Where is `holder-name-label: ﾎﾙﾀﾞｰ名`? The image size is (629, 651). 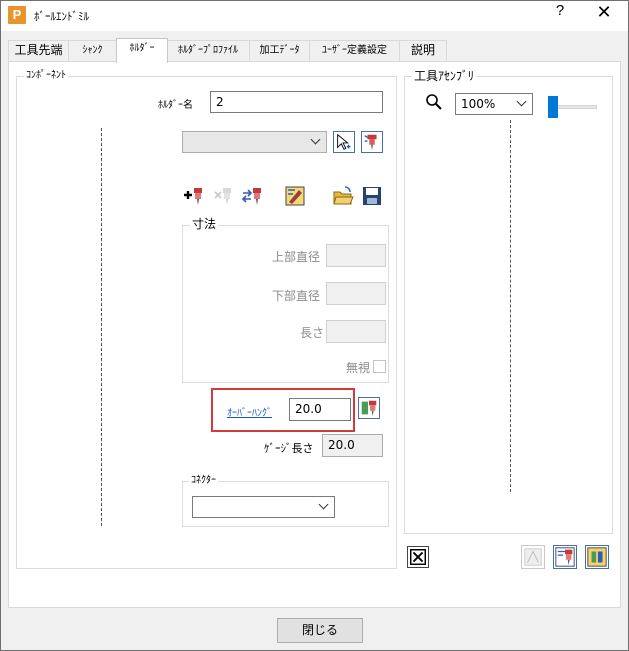
holder-name-label: ﾎﾙﾀﾞｰ名 is located at coordinates (175, 105).